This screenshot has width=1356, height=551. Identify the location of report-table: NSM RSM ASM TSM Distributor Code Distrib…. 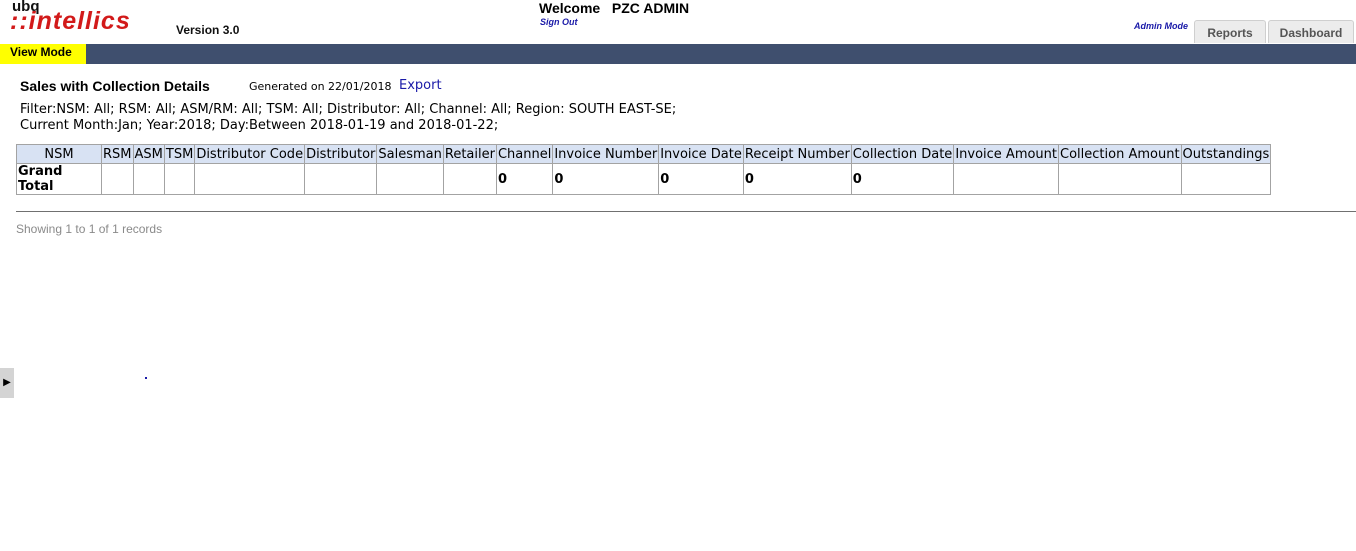
(644, 169).